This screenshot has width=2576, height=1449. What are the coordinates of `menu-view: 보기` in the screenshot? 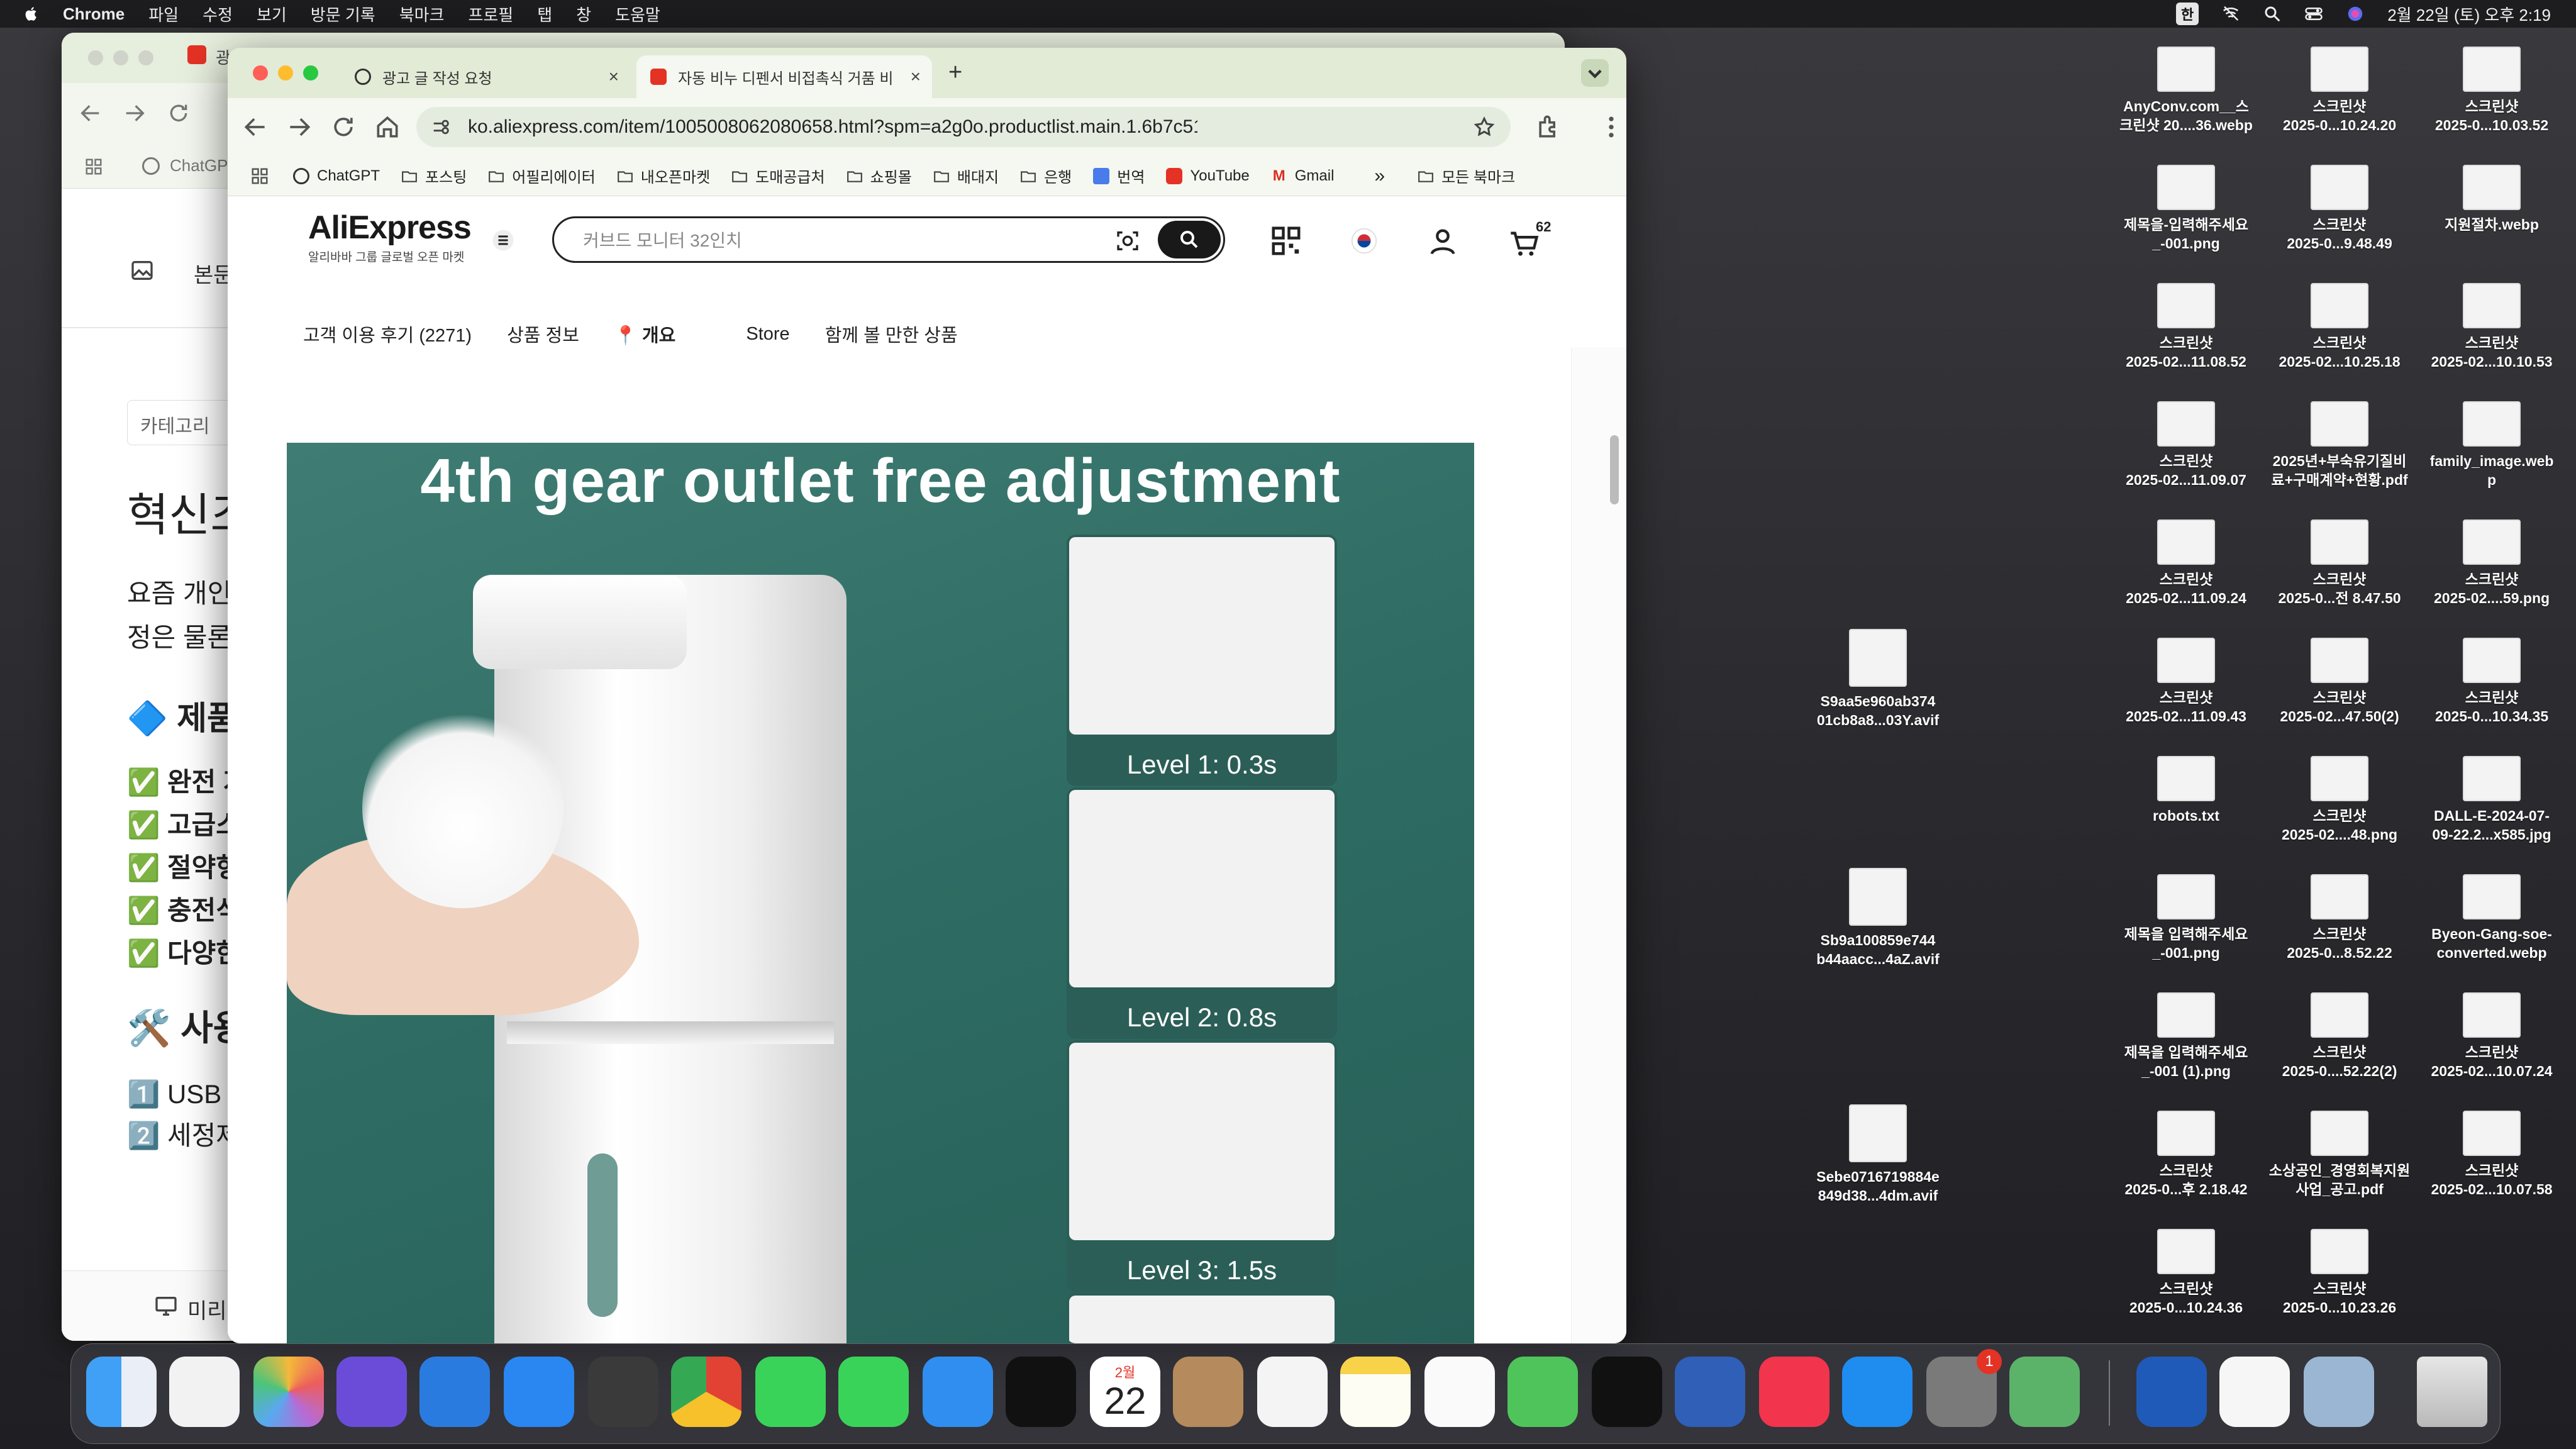 It's located at (272, 14).